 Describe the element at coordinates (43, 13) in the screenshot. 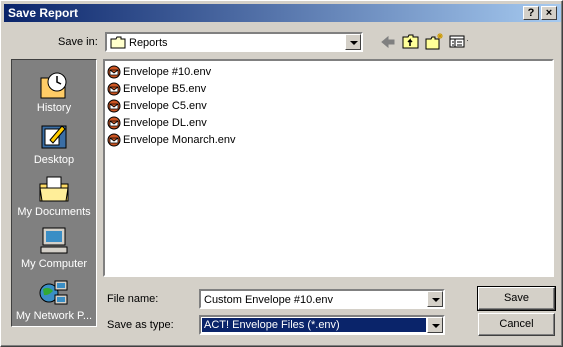

I see `window-title: Save Report` at that location.